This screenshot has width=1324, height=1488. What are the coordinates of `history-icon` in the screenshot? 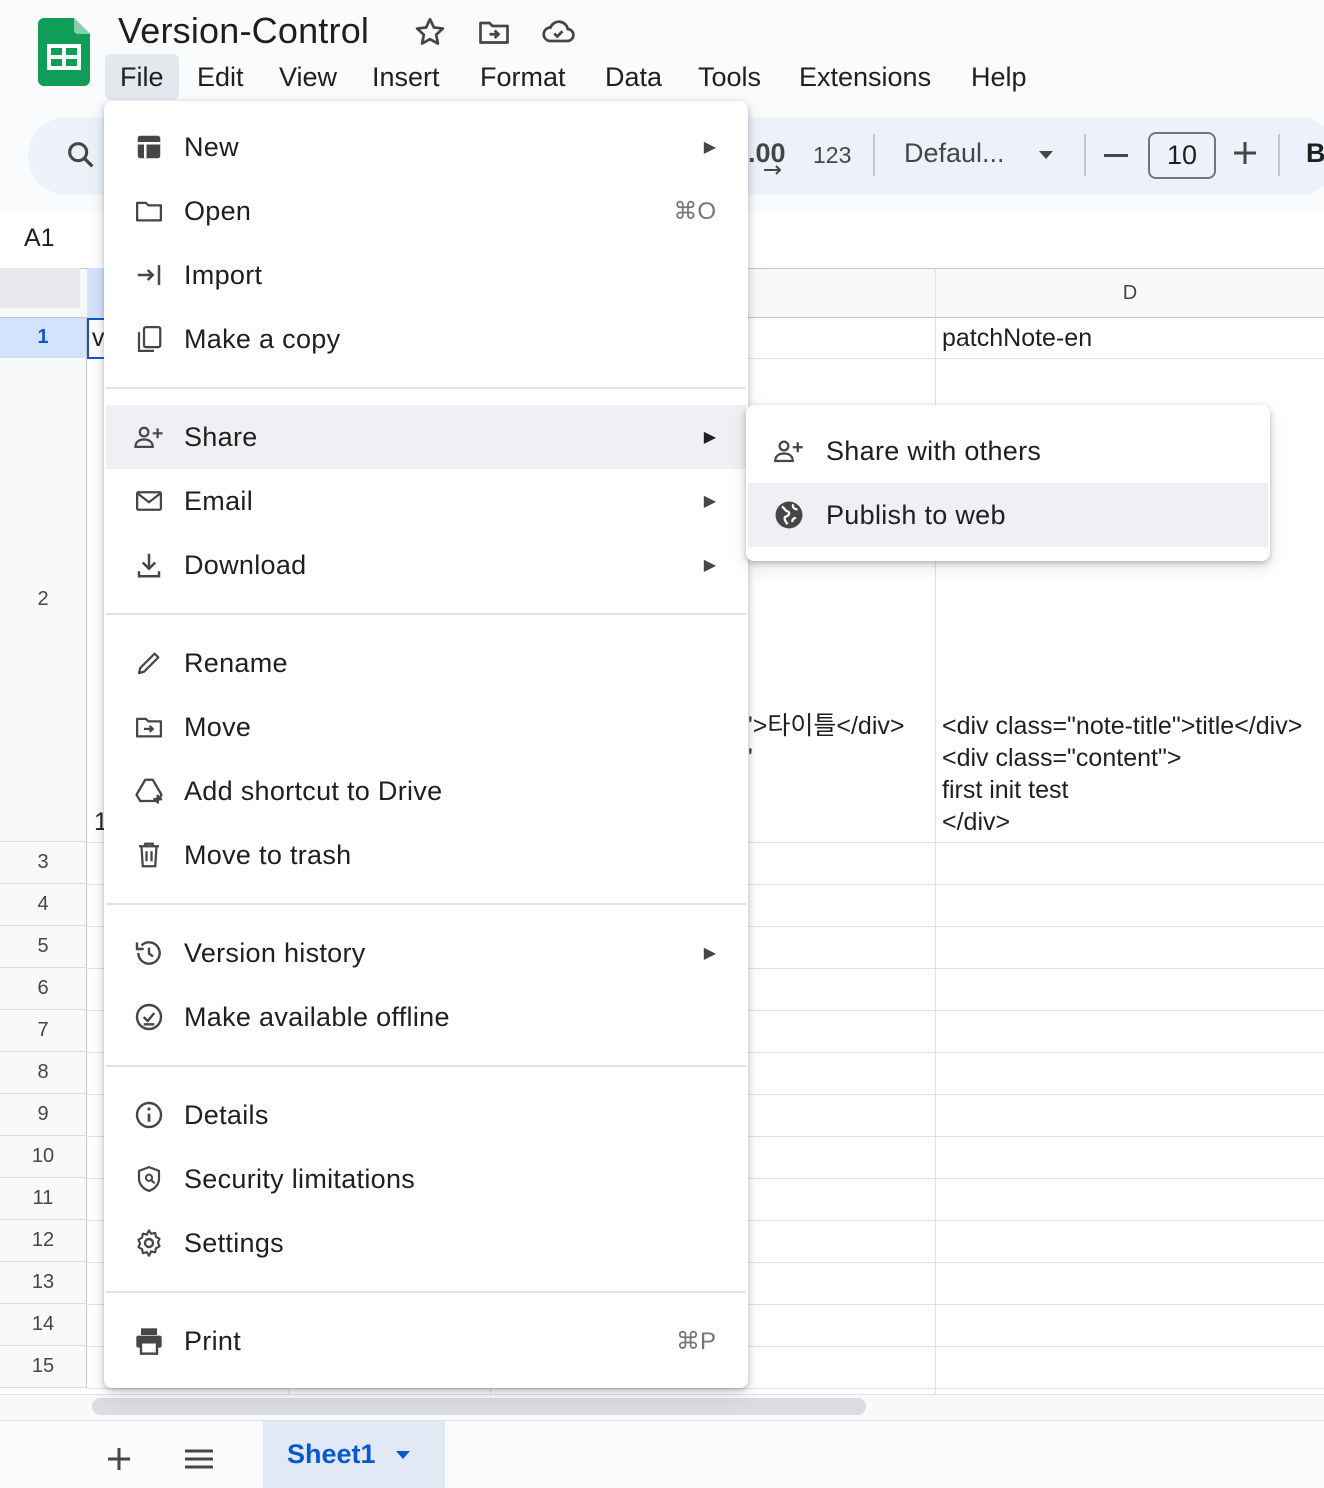 It's located at (149, 953).